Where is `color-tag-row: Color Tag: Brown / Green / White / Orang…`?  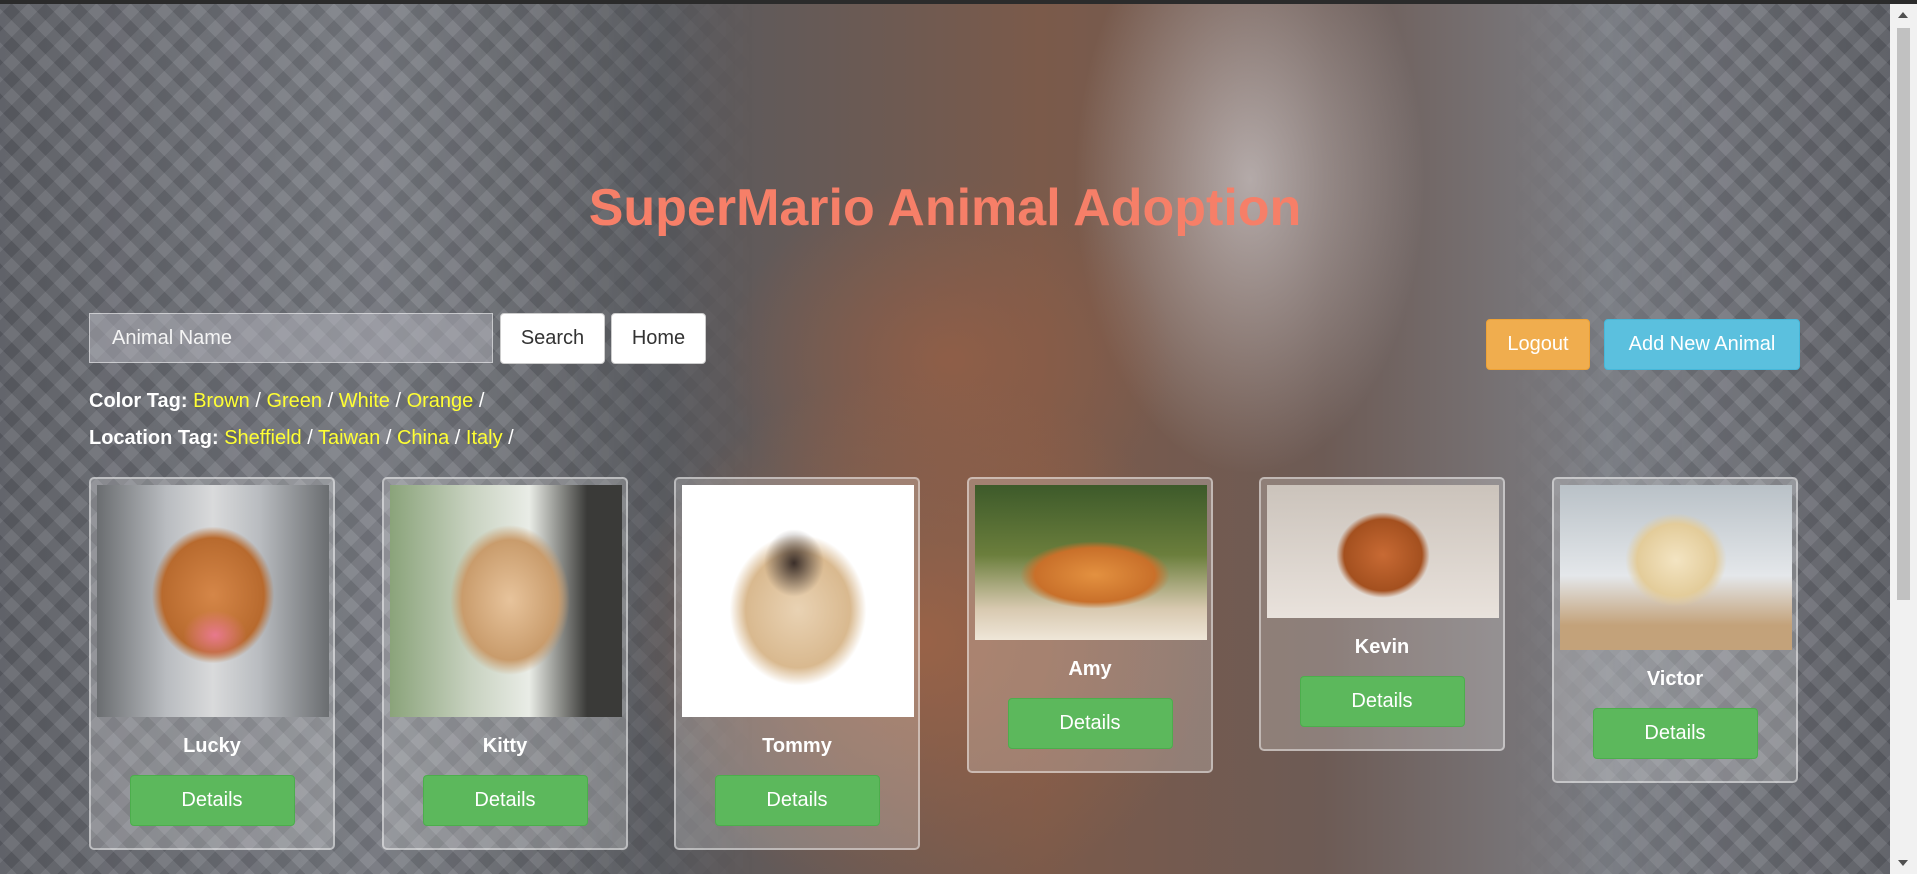
color-tag-row: Color Tag: Brown / Green / White / Orang… is located at coordinates (286, 401).